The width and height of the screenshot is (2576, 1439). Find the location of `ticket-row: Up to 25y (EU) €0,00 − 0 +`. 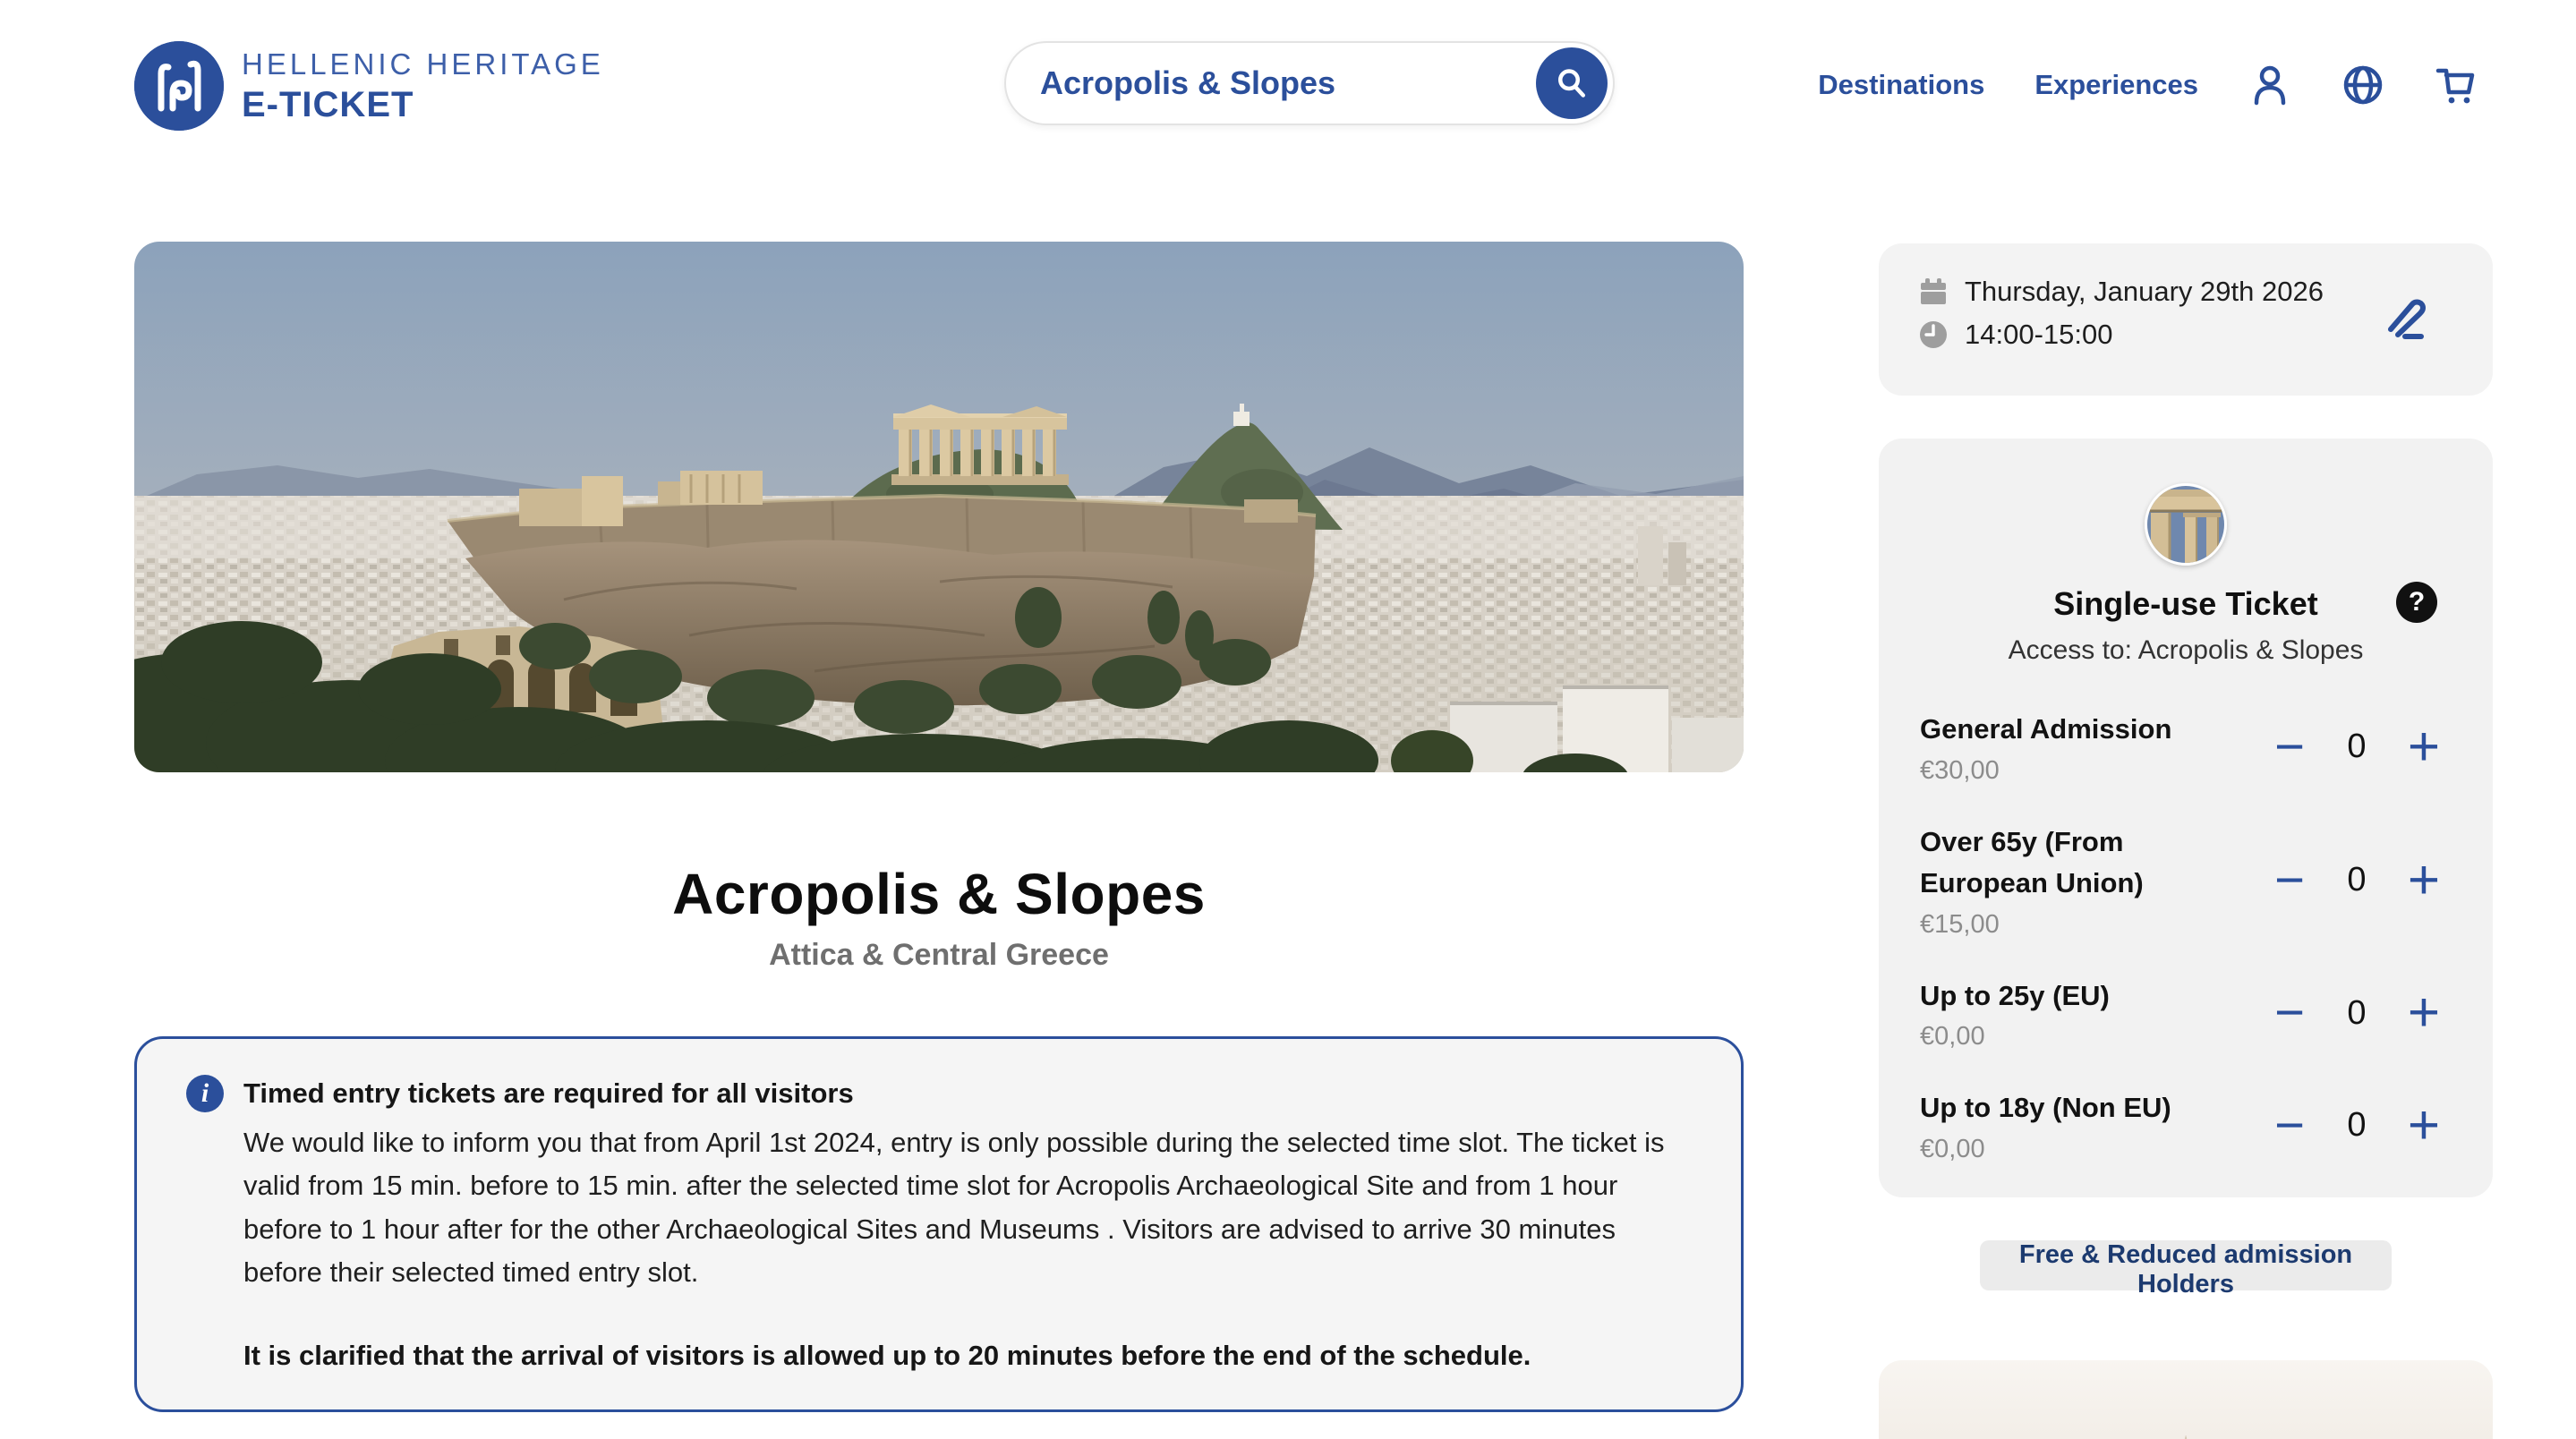

ticket-row: Up to 25y (EU) €0,00 − 0 + is located at coordinates (2187, 1013).